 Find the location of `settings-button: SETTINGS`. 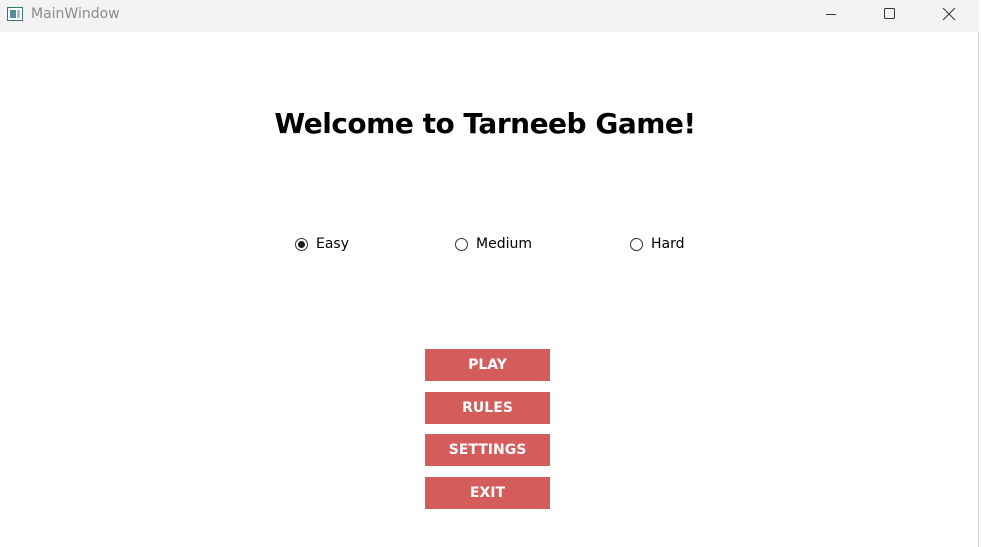

settings-button: SETTINGS is located at coordinates (487, 450).